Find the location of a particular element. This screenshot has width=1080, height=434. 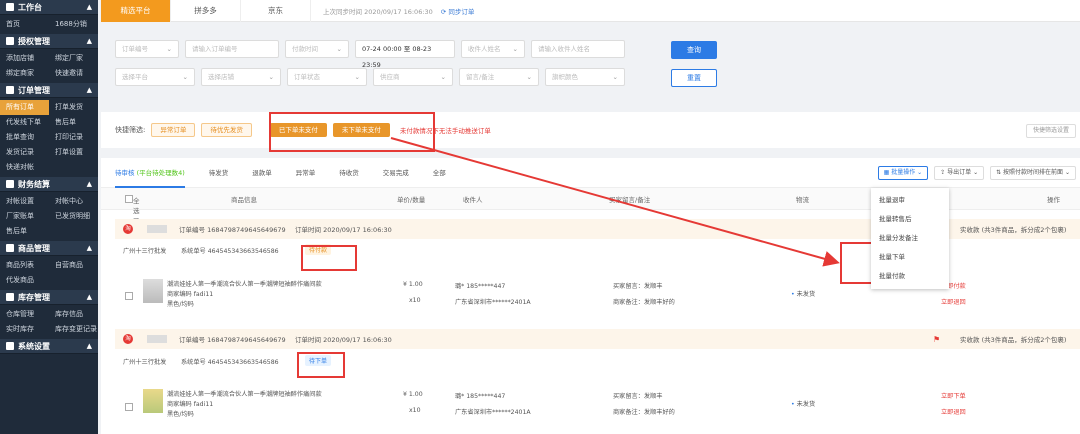

menu-item-batch-remark: 批量分发备注 is located at coordinates (910, 238).